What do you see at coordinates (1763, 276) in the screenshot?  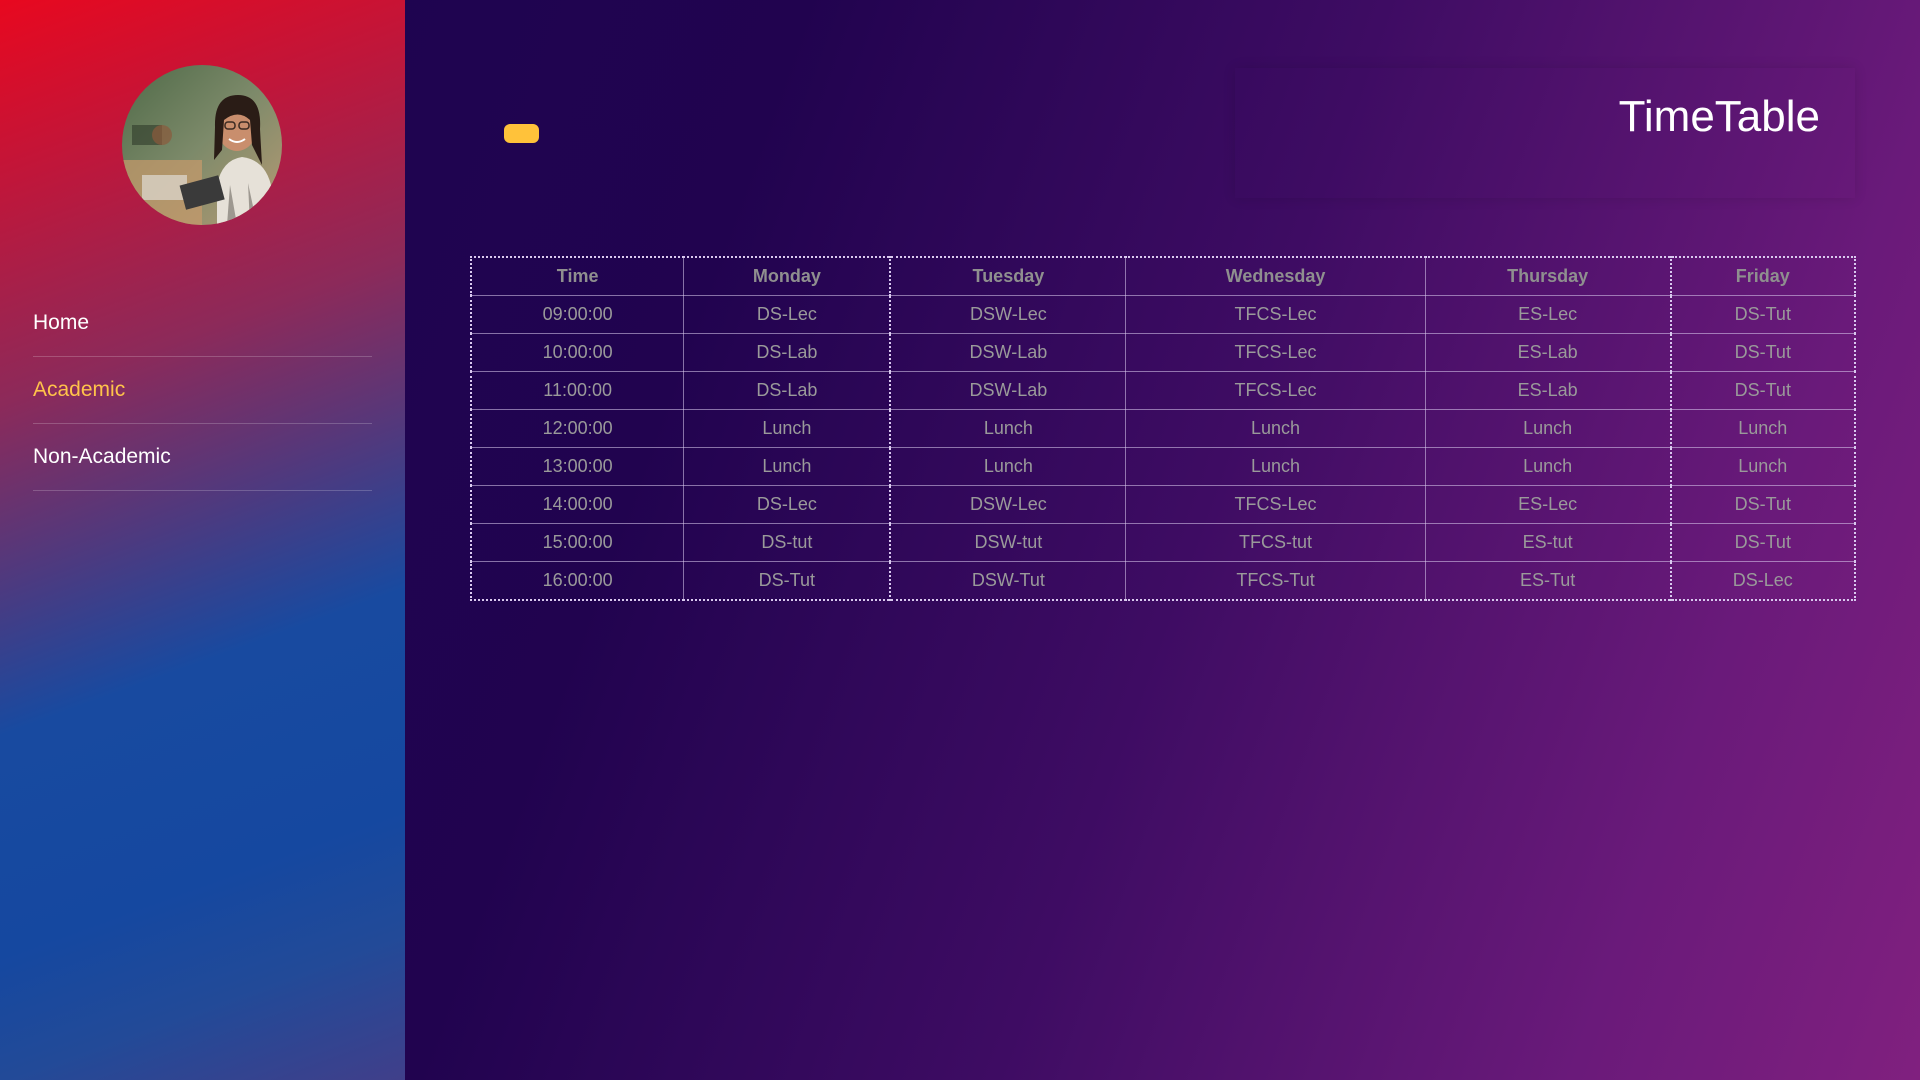 I see `column-header-friday: Friday` at bounding box center [1763, 276].